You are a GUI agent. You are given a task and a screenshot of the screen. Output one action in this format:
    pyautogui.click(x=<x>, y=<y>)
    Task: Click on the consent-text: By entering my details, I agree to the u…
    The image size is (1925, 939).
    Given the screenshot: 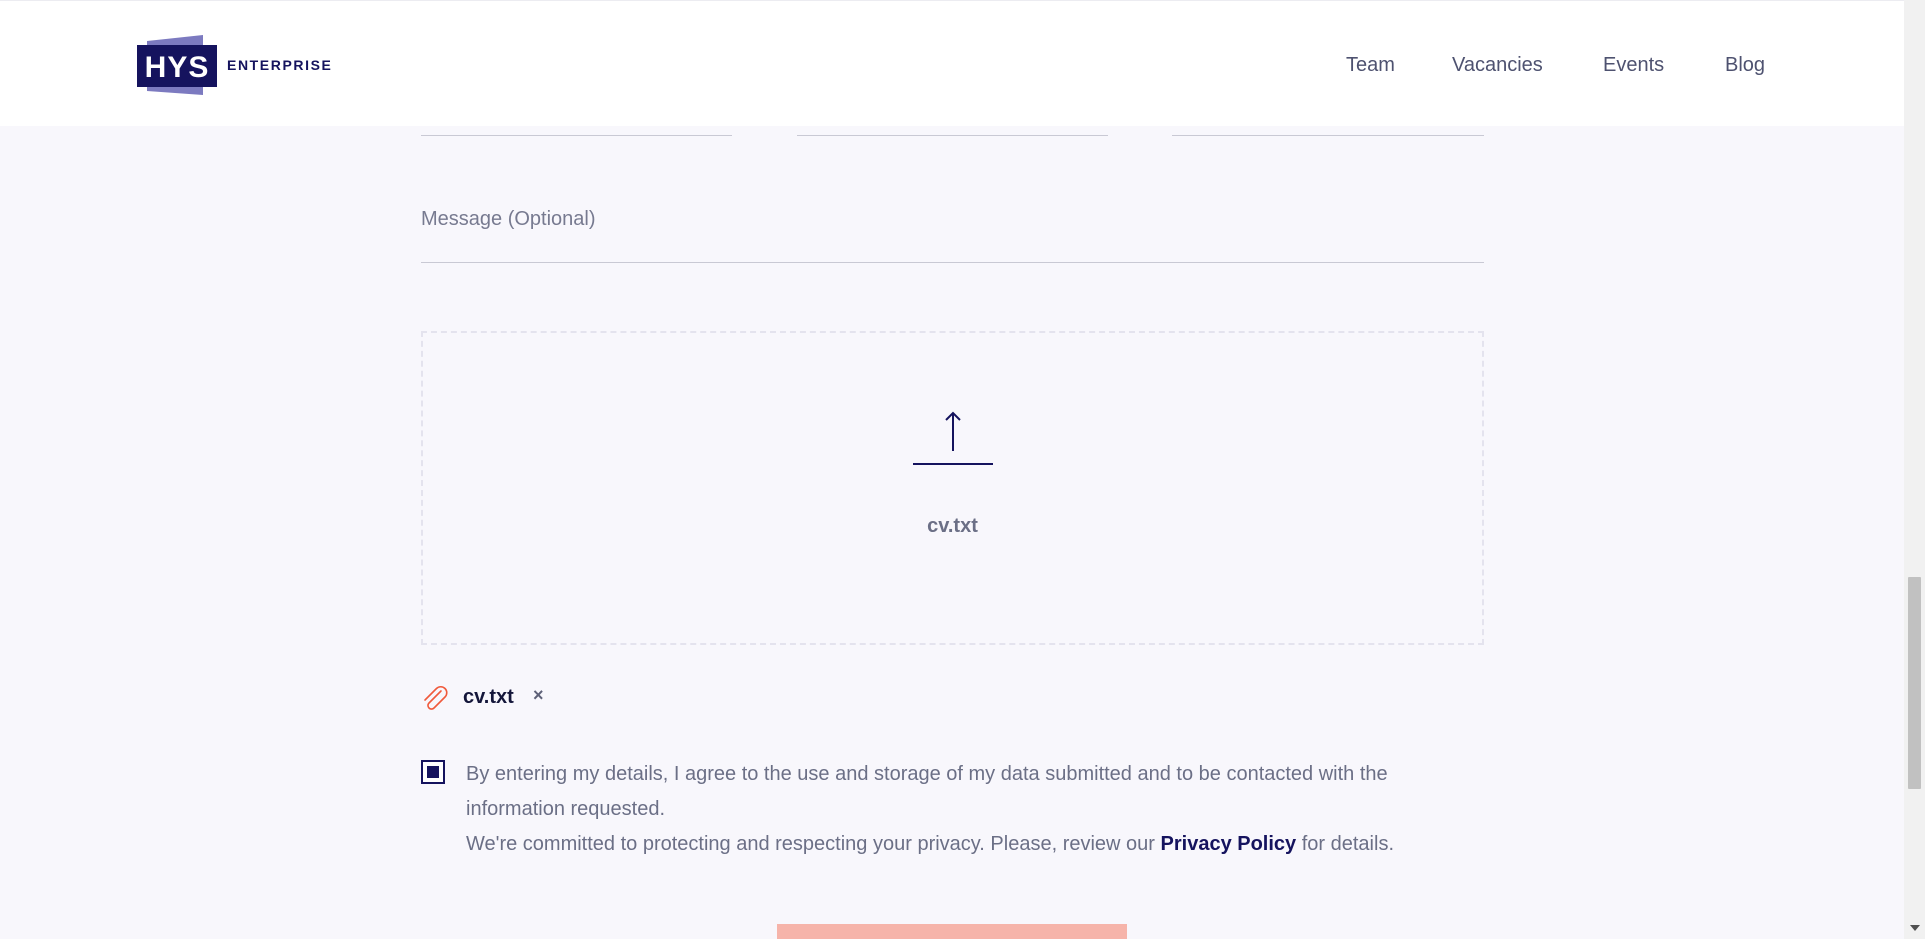 What is the action you would take?
    pyautogui.click(x=966, y=809)
    